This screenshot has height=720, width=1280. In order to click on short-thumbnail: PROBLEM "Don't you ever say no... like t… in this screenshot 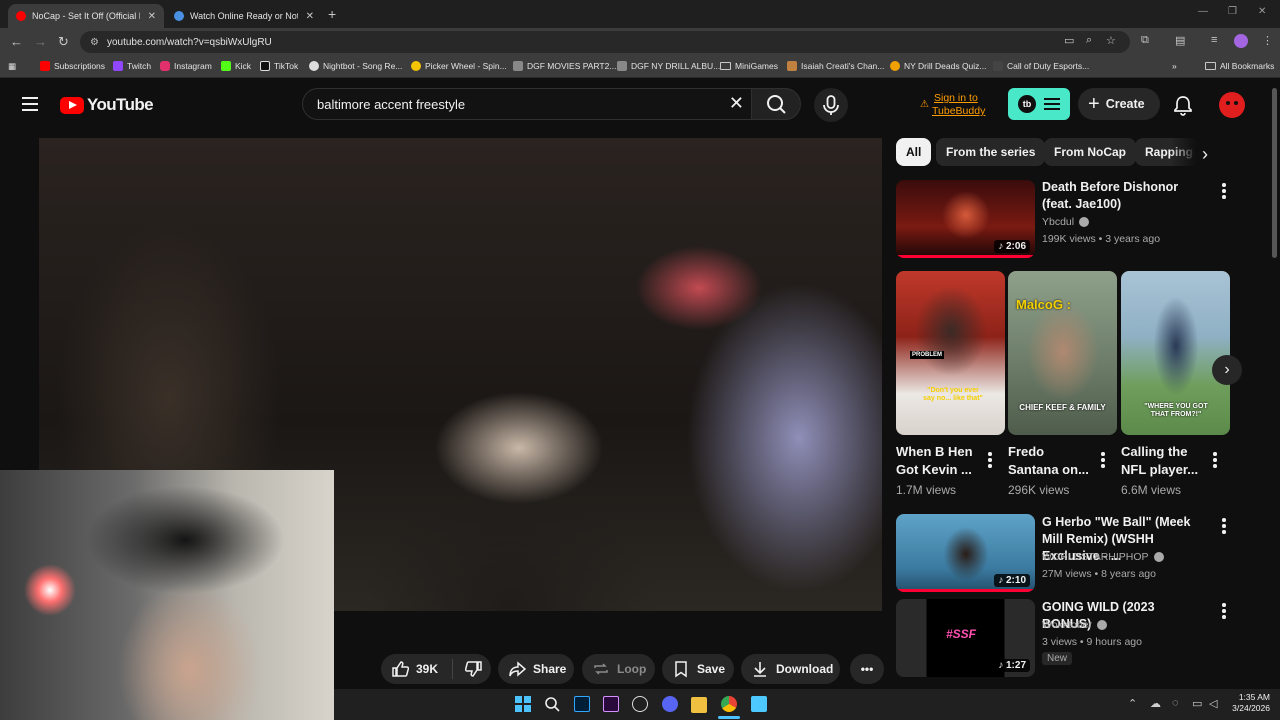, I will do `click(950, 353)`.